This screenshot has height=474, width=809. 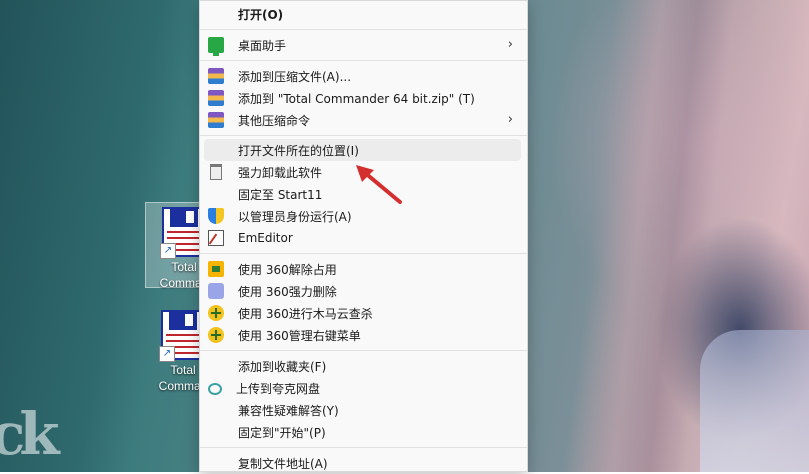 What do you see at coordinates (362, 45) in the screenshot?
I see `menu-item-desktop-assistant: 桌面助手 ›` at bounding box center [362, 45].